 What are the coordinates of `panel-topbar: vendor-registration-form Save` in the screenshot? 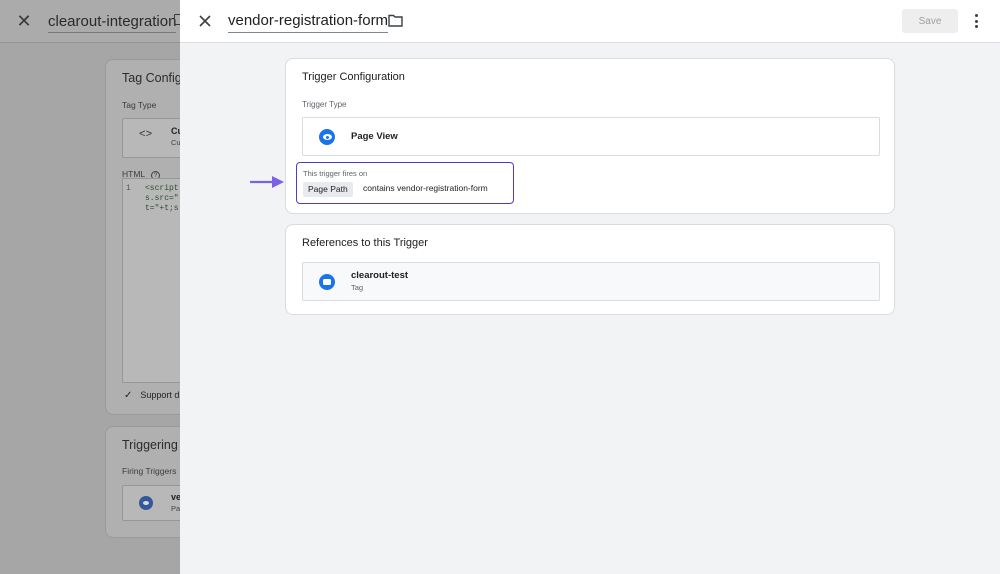 It's located at (590, 21).